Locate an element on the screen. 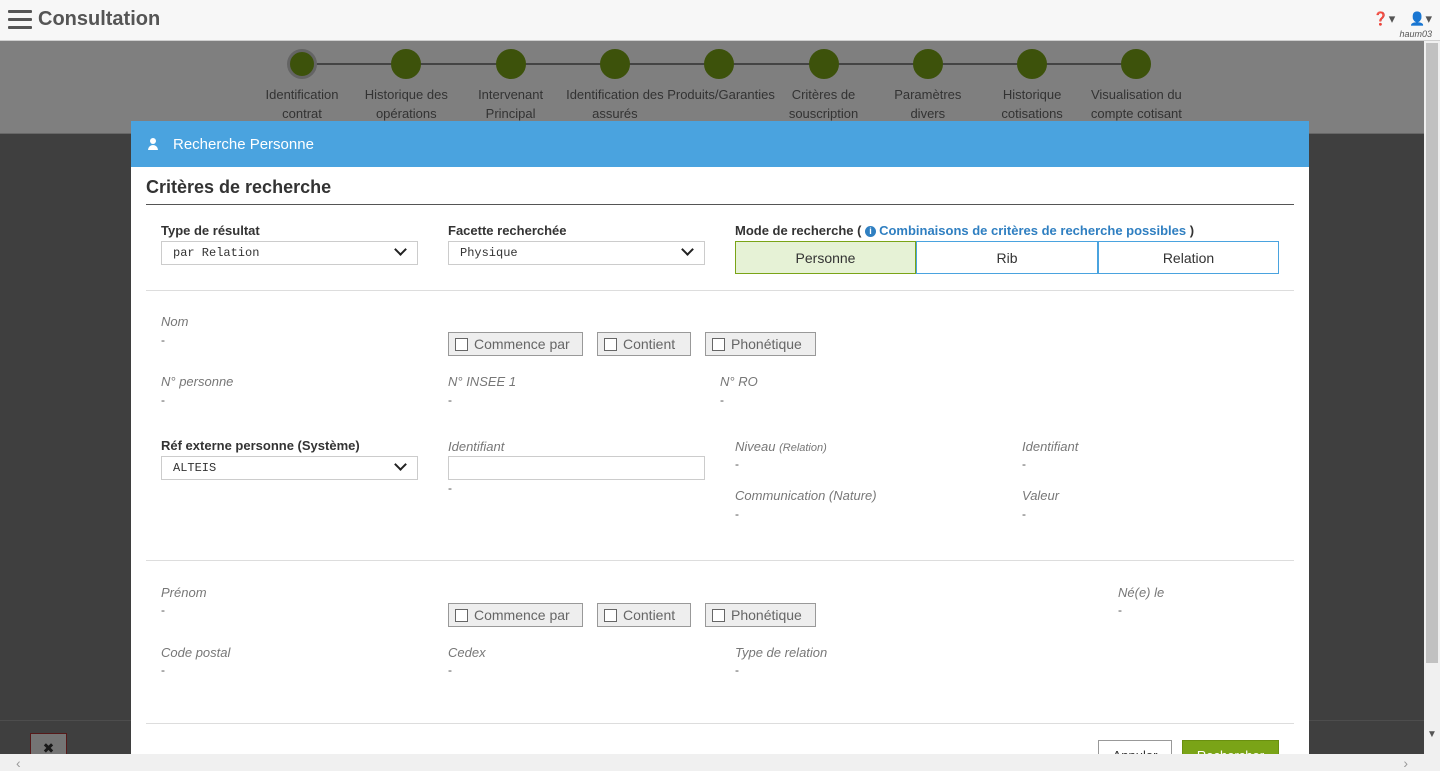  cedex-label: Cedex is located at coordinates (467, 652).